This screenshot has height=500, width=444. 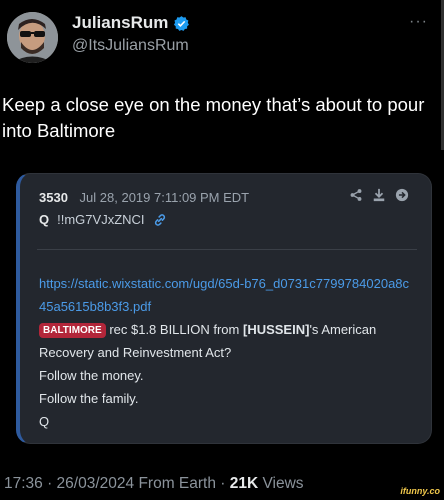 What do you see at coordinates (44, 421) in the screenshot?
I see `quote-sign: Q` at bounding box center [44, 421].